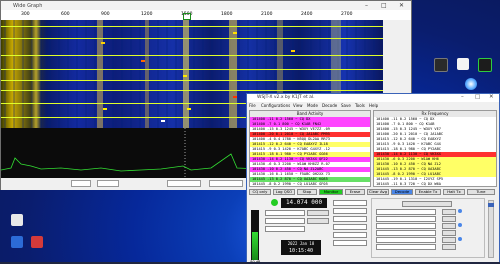 The width and height of the screenshot is (500, 264). Describe the element at coordinates (427, 204) in the screenshot. I see `generate-msgs-button` at that location.